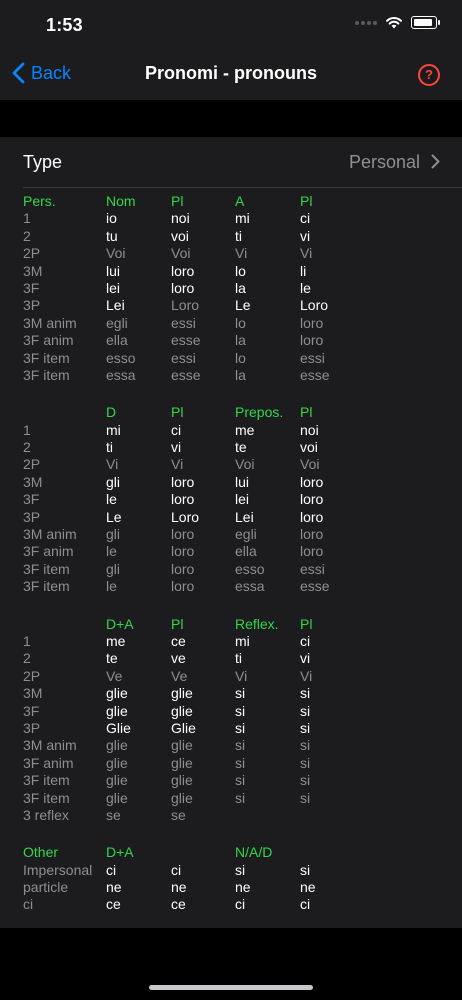 This screenshot has width=462, height=1000. What do you see at coordinates (231, 745) in the screenshot?
I see `table-row: 3M anim glie glie si si` at bounding box center [231, 745].